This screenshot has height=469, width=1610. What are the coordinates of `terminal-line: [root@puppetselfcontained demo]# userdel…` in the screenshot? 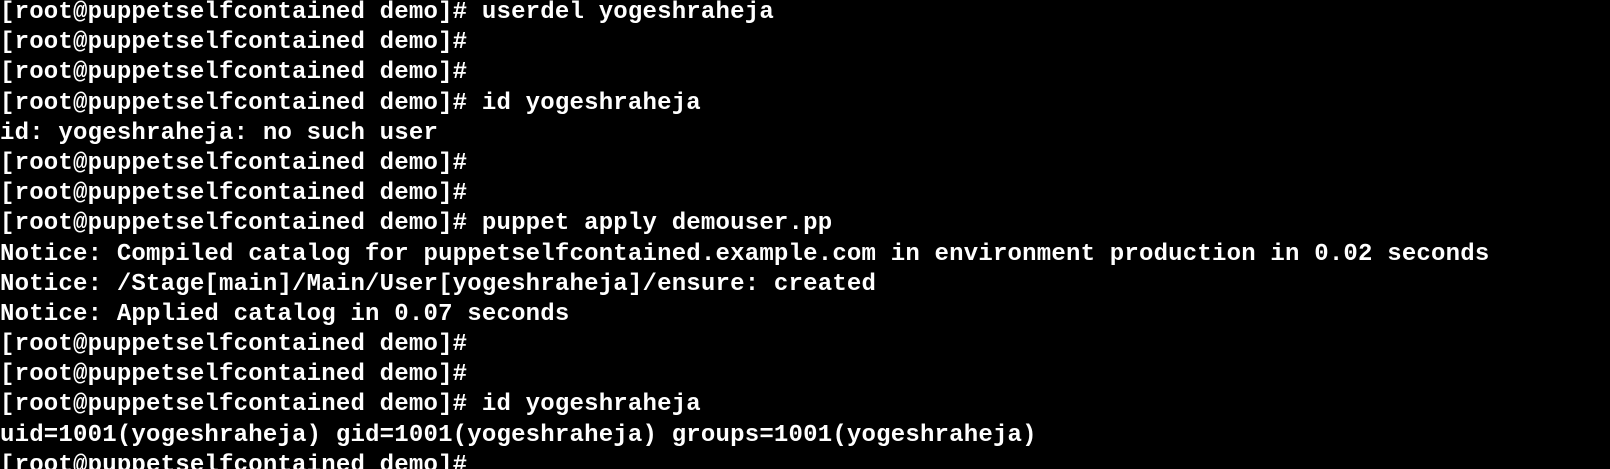 It's located at (387, 13).